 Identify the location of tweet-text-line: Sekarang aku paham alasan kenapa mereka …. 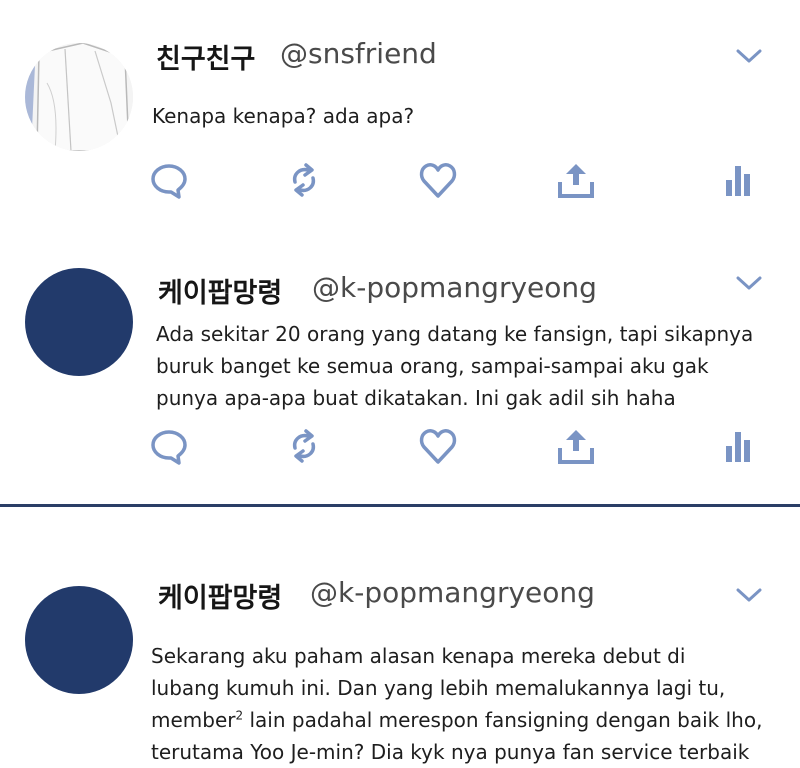
(418, 656).